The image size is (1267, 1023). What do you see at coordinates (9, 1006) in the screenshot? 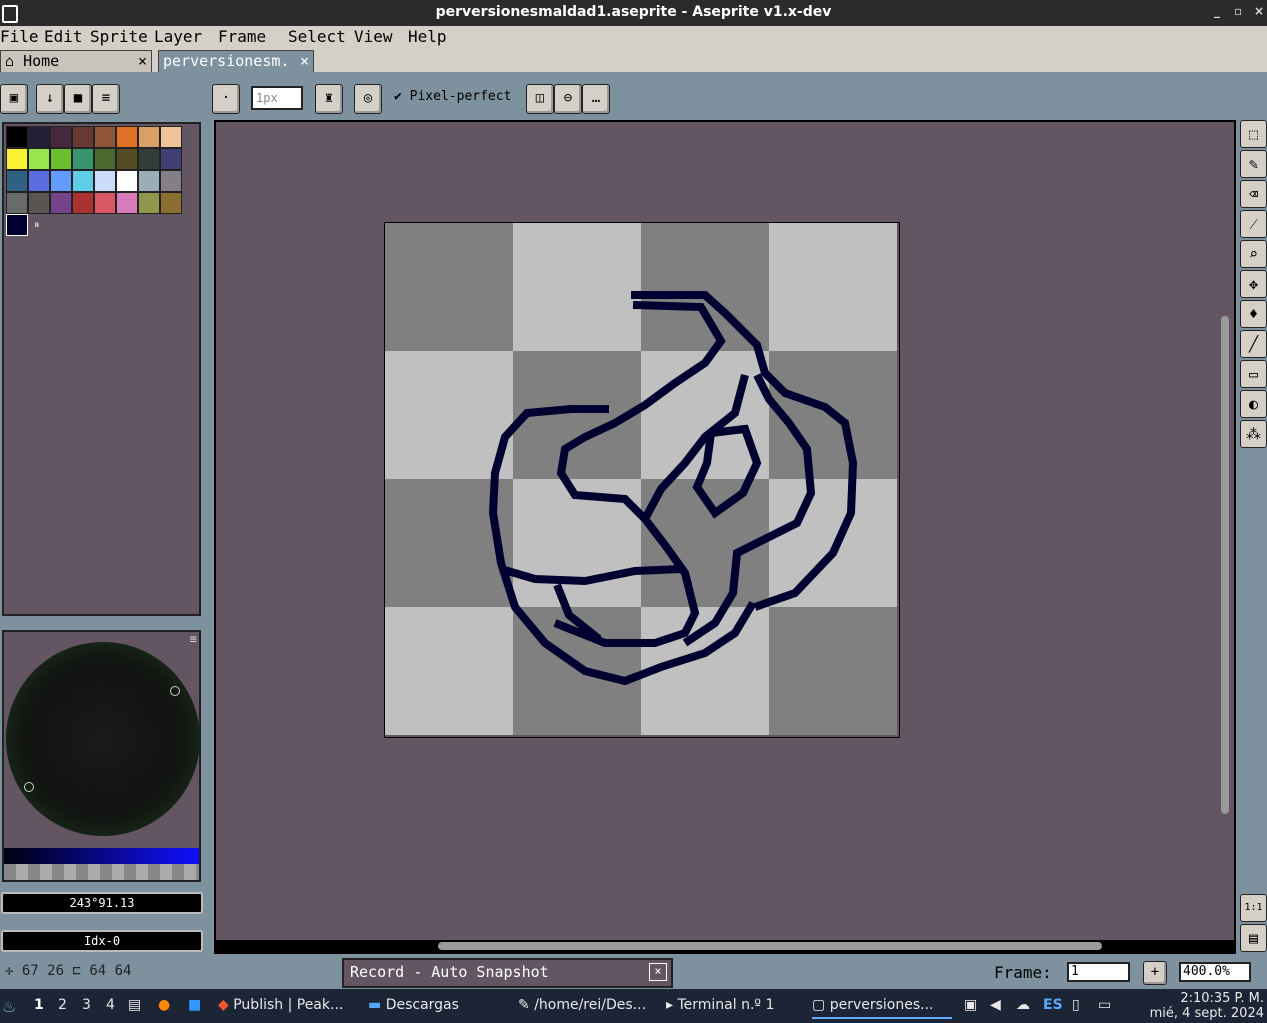
I see `system-menu-icon: ♨` at bounding box center [9, 1006].